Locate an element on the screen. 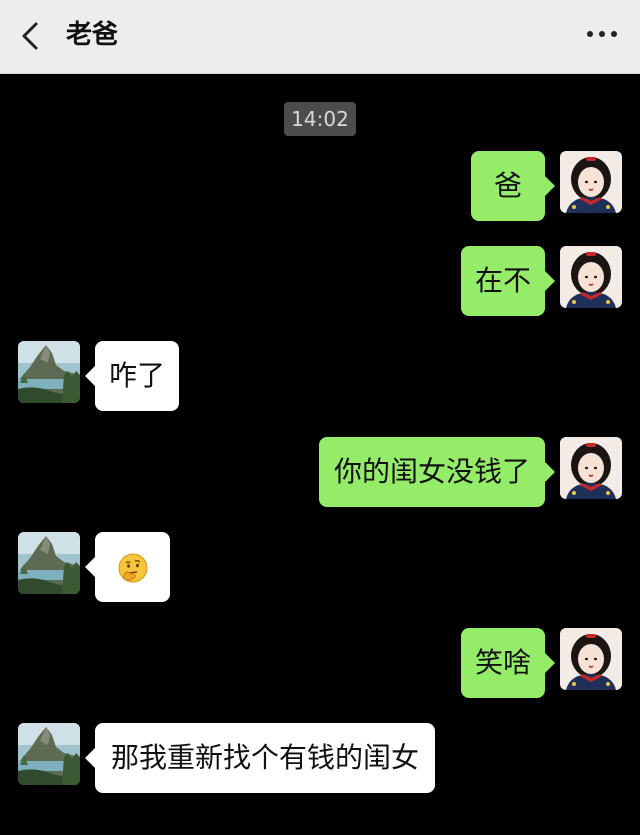 The image size is (640, 835). message-timestamp: 14:02 is located at coordinates (320, 119).